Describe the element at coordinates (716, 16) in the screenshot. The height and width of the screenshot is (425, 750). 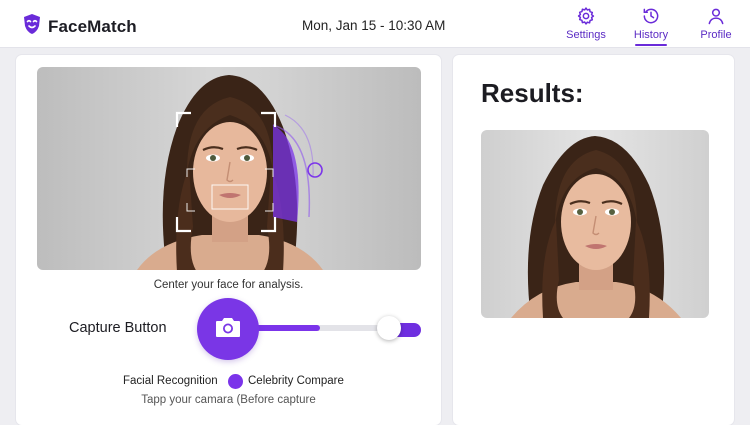
I see `user-icon` at that location.